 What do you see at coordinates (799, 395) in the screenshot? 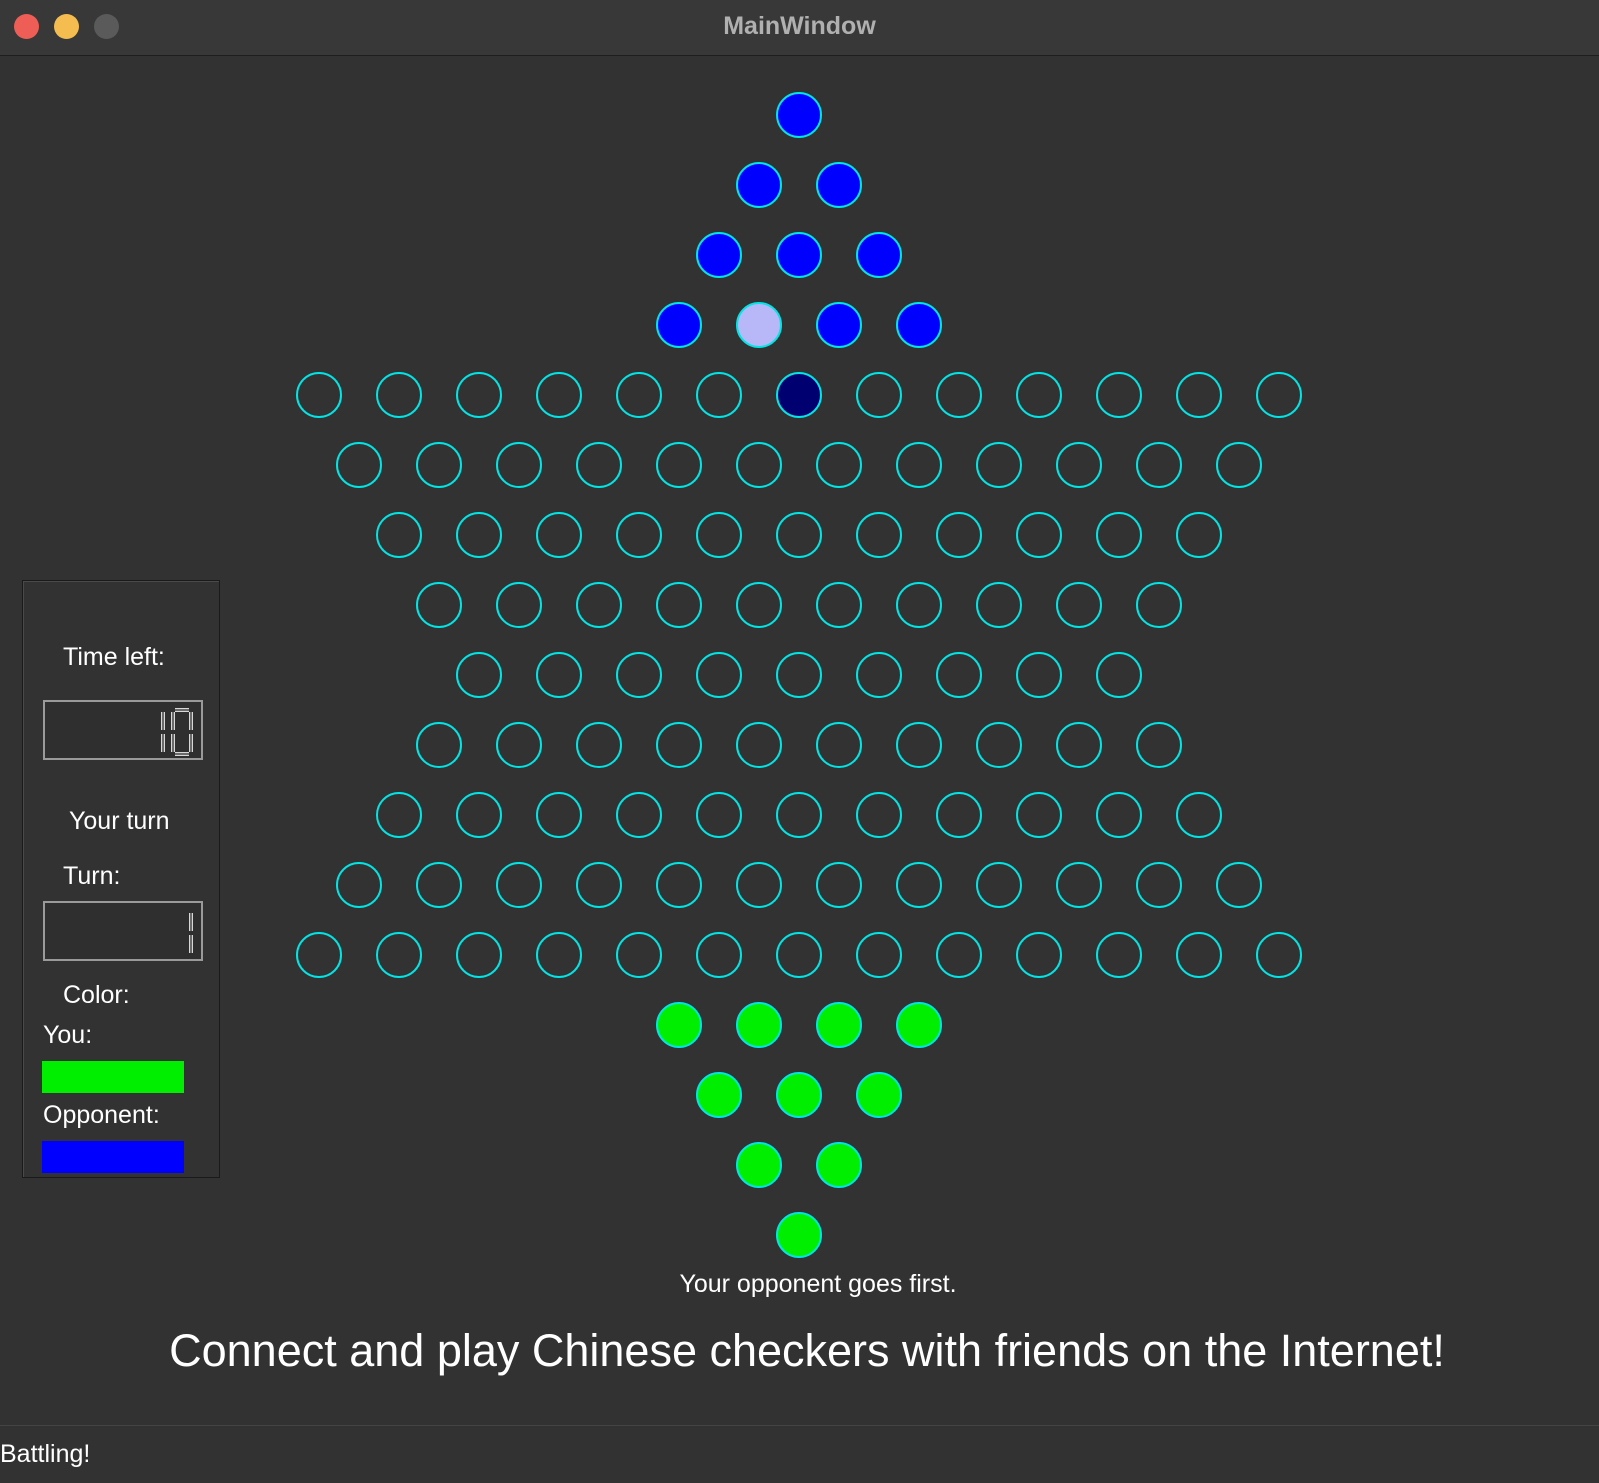
I see `target-hole` at bounding box center [799, 395].